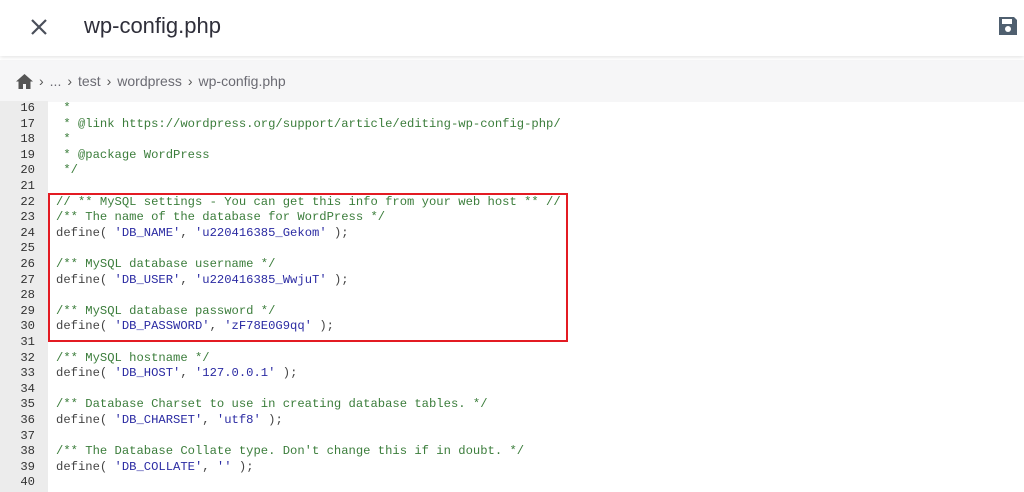 Image resolution: width=1024 pixels, height=492 pixels. Describe the element at coordinates (512, 483) in the screenshot. I see `code-line: 40` at that location.